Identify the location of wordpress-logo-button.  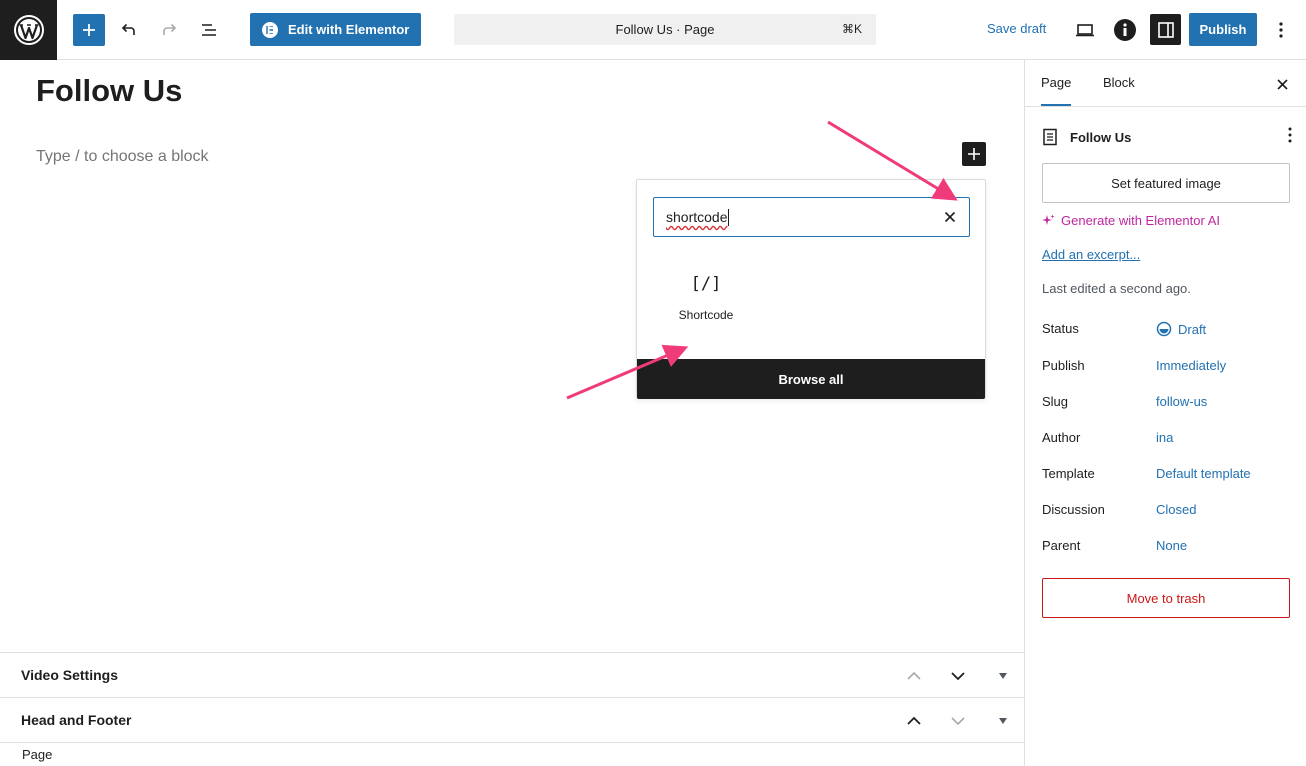
(28, 30).